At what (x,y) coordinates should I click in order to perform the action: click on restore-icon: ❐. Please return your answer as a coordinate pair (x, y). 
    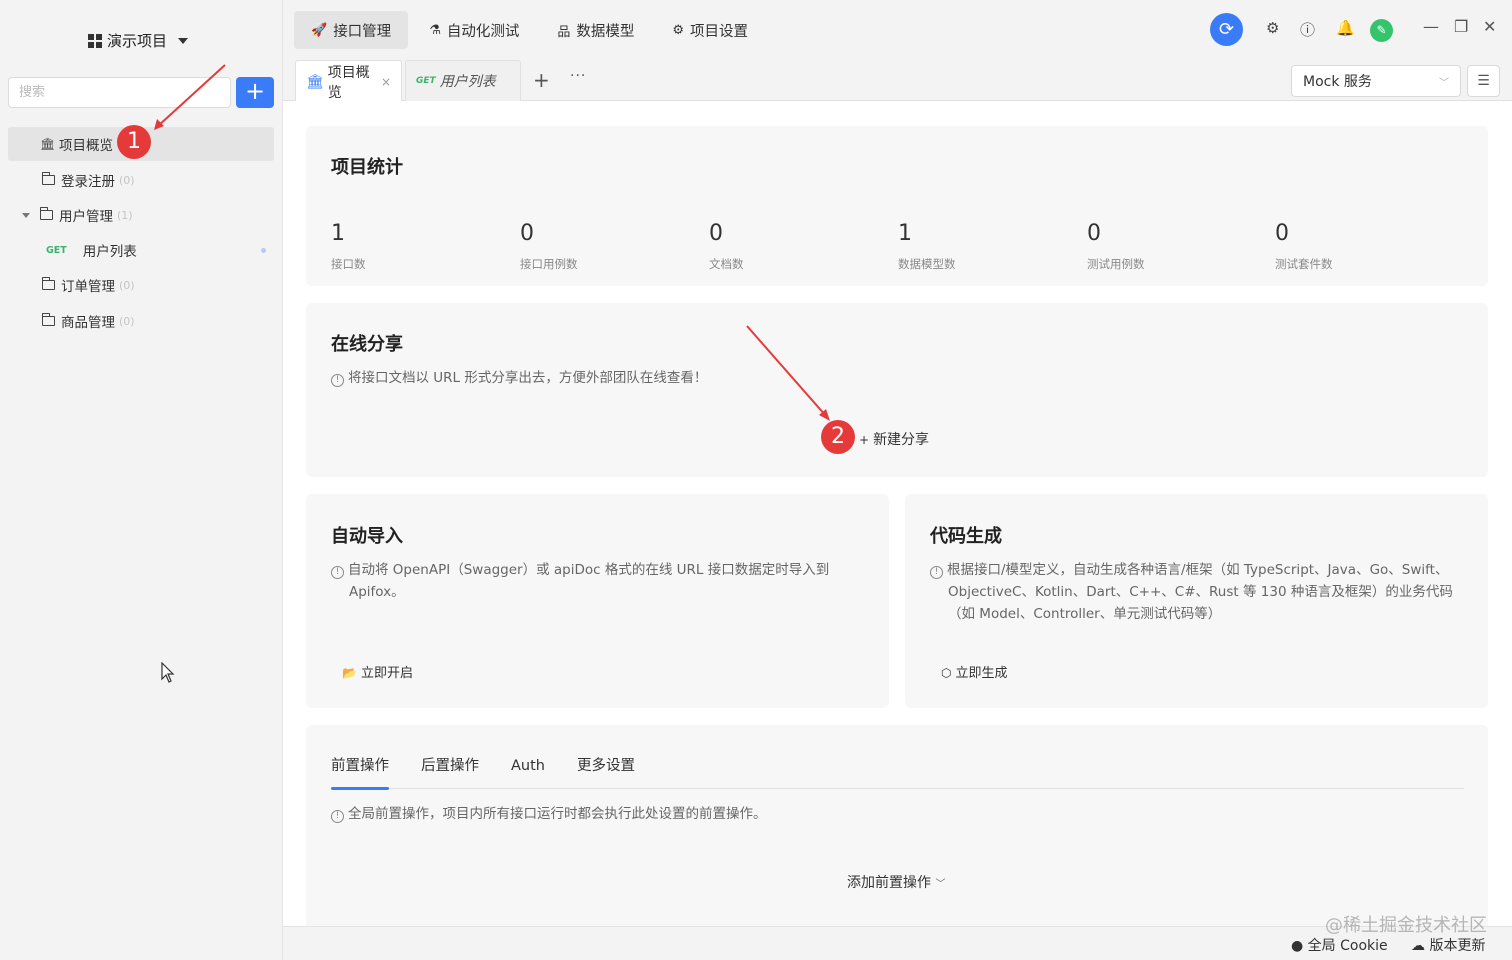
    Looking at the image, I should click on (1461, 26).